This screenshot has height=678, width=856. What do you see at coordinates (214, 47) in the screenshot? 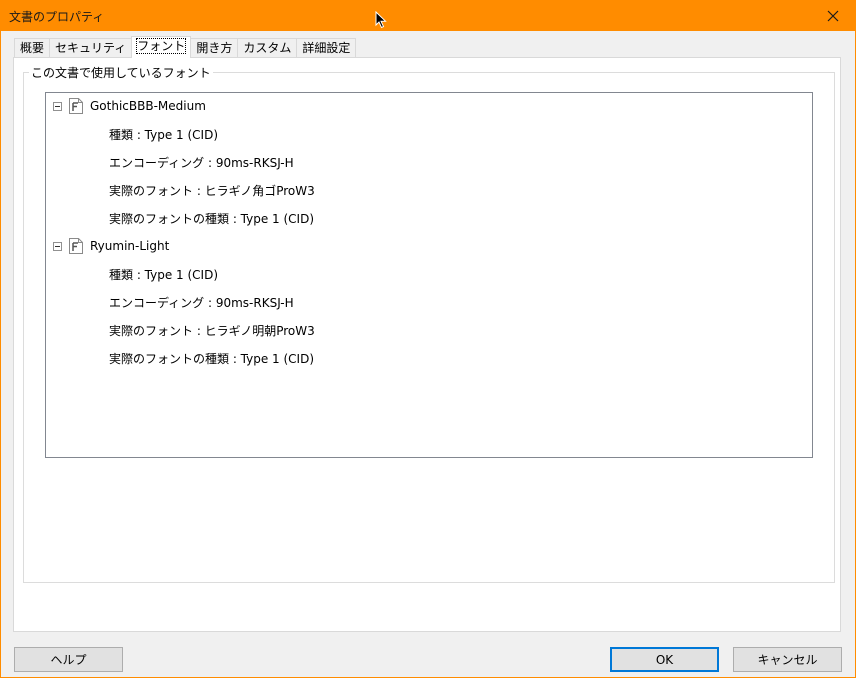
I see `tab-initial-view: 開き方` at bounding box center [214, 47].